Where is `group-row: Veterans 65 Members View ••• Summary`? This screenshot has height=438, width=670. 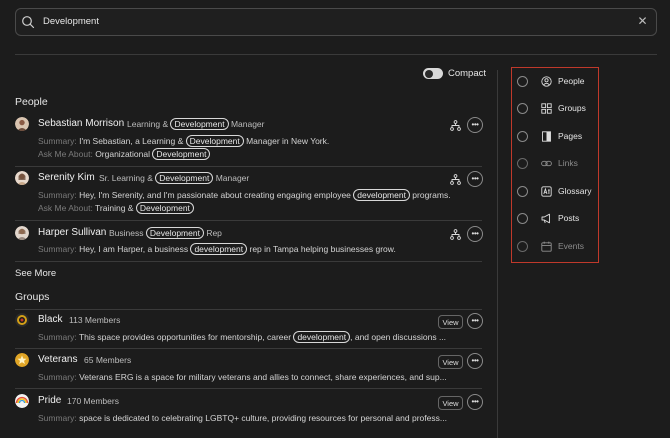
group-row: Veterans 65 Members View ••• Summary is located at coordinates (249, 371).